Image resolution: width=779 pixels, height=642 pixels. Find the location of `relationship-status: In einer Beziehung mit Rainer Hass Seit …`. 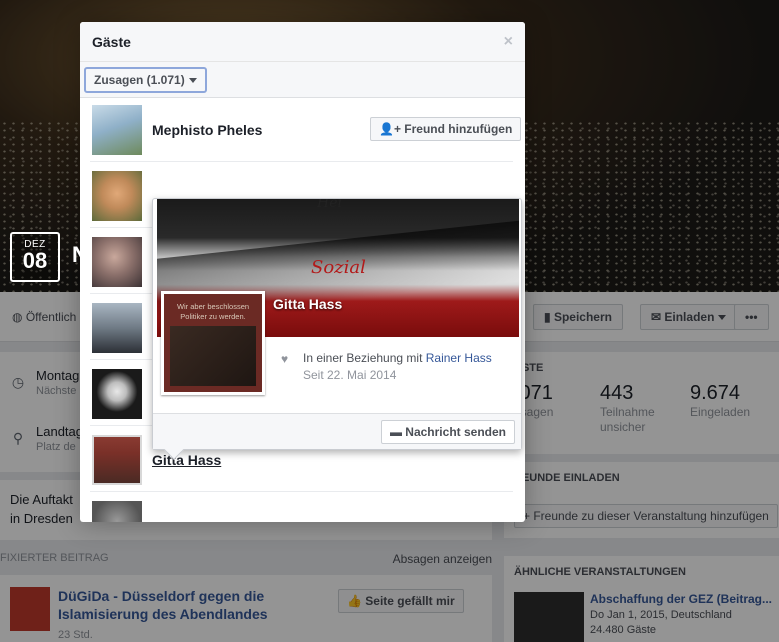

relationship-status: In einer Beziehung mit Rainer Hass Seit … is located at coordinates (403, 367).